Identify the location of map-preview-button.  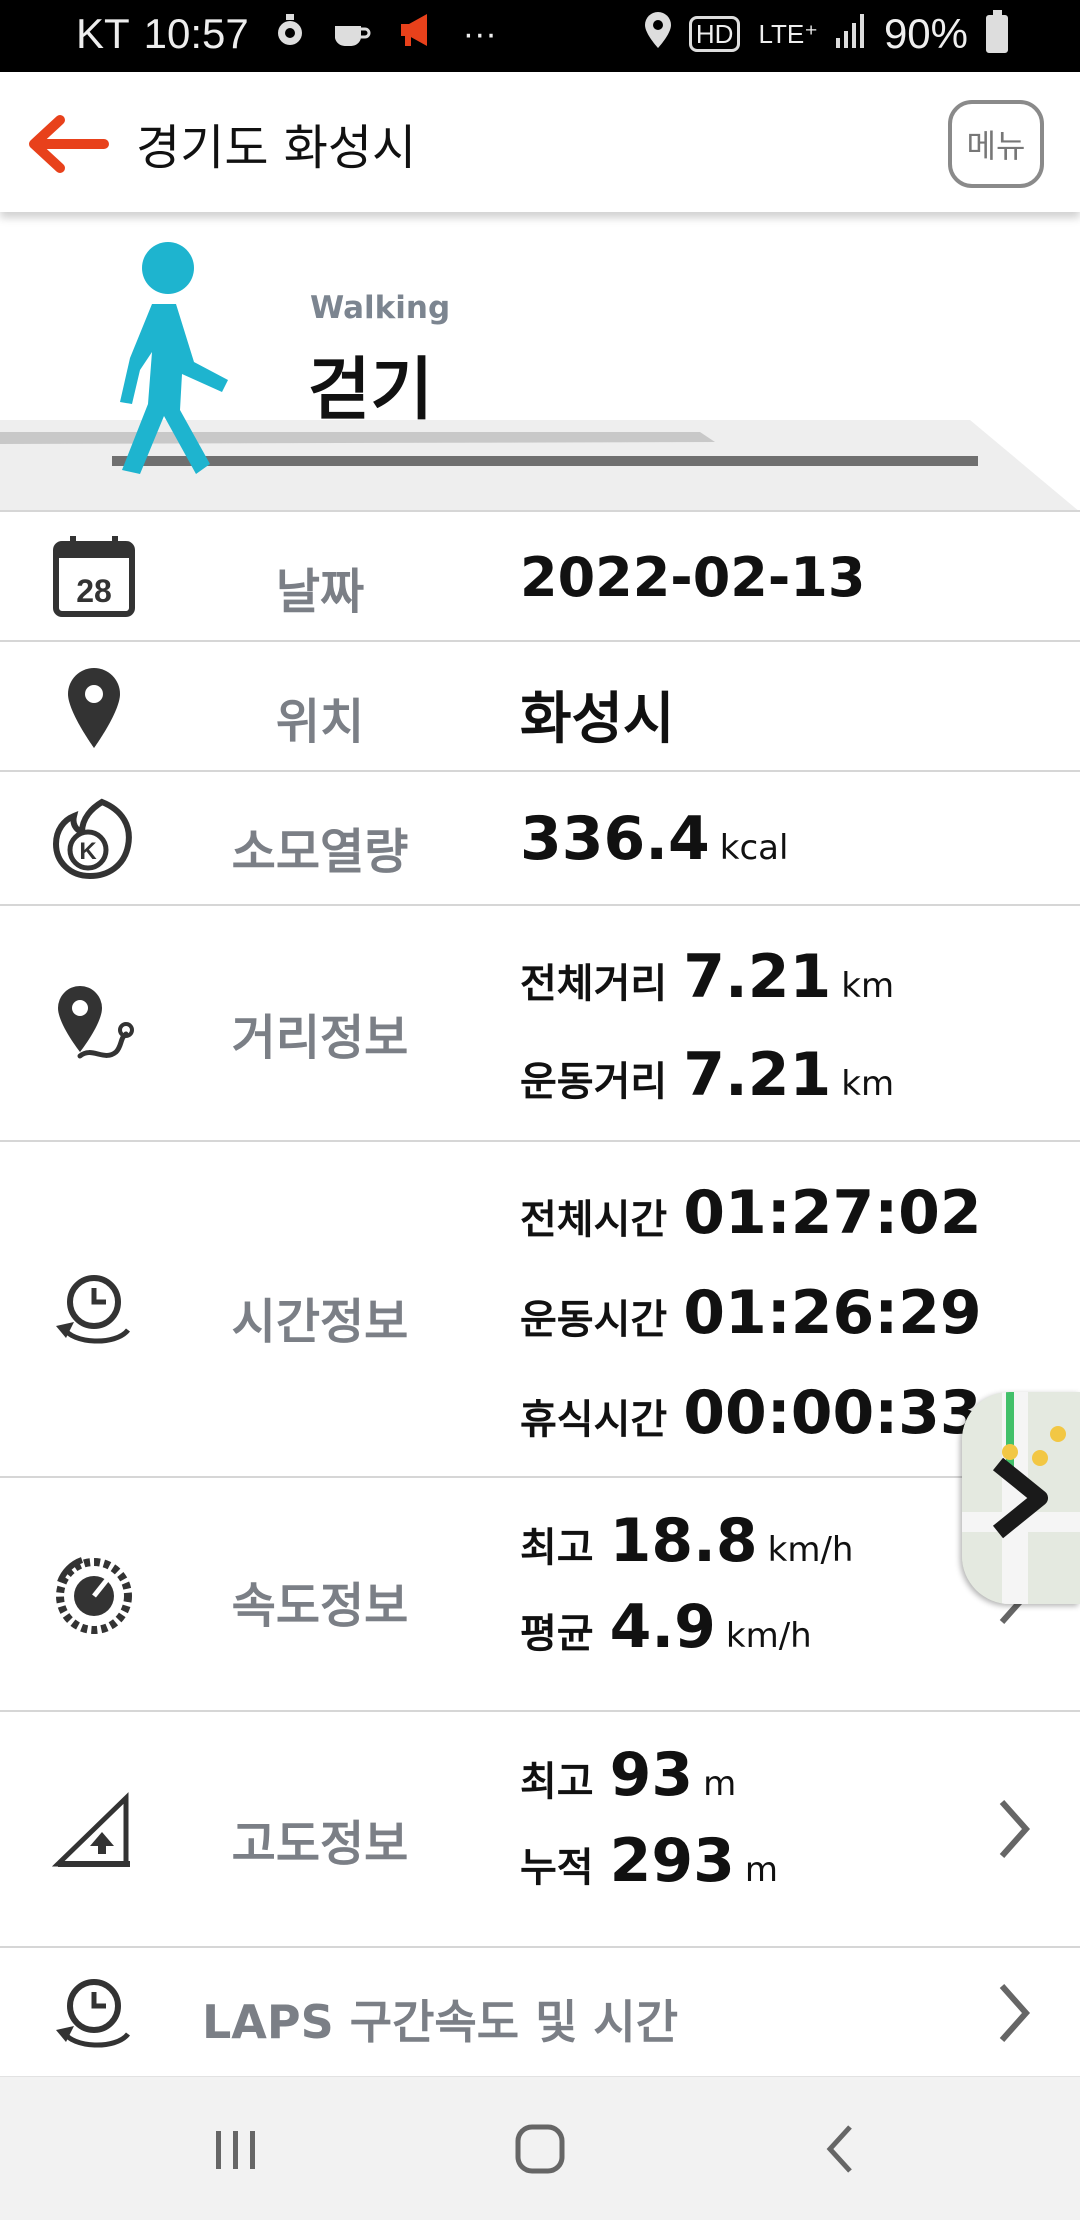
(1021, 1498).